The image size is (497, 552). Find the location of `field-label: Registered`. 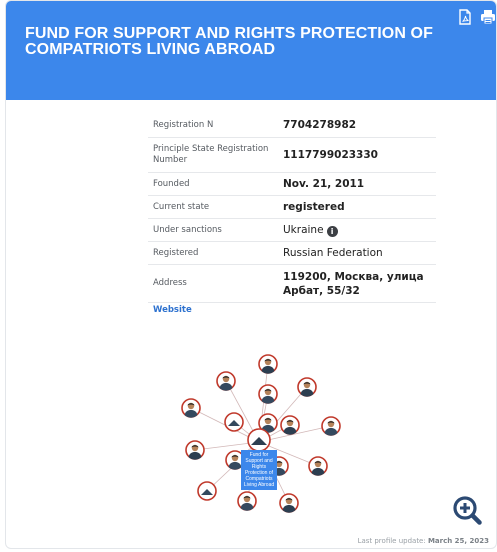

field-label: Registered is located at coordinates (176, 252).